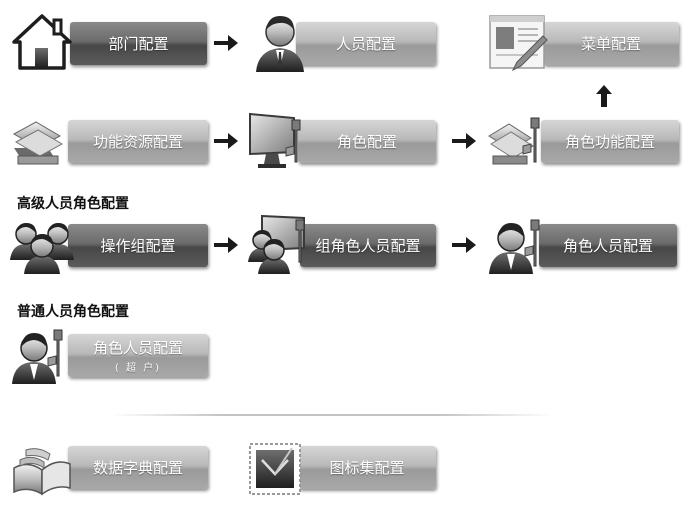 This screenshot has height=509, width=690. What do you see at coordinates (604, 96) in the screenshot?
I see `arrow-up-icon` at bounding box center [604, 96].